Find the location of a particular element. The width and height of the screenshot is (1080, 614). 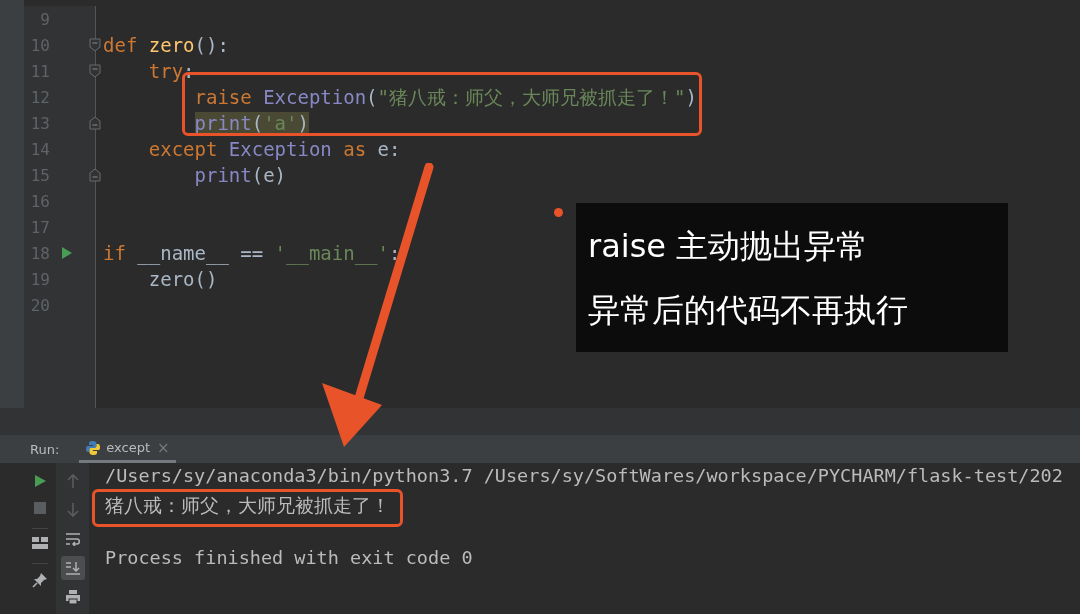

layout-icon is located at coordinates (40, 538).